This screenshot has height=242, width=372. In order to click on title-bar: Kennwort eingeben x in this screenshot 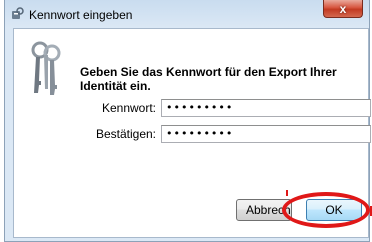, I will do `click(187, 14)`.